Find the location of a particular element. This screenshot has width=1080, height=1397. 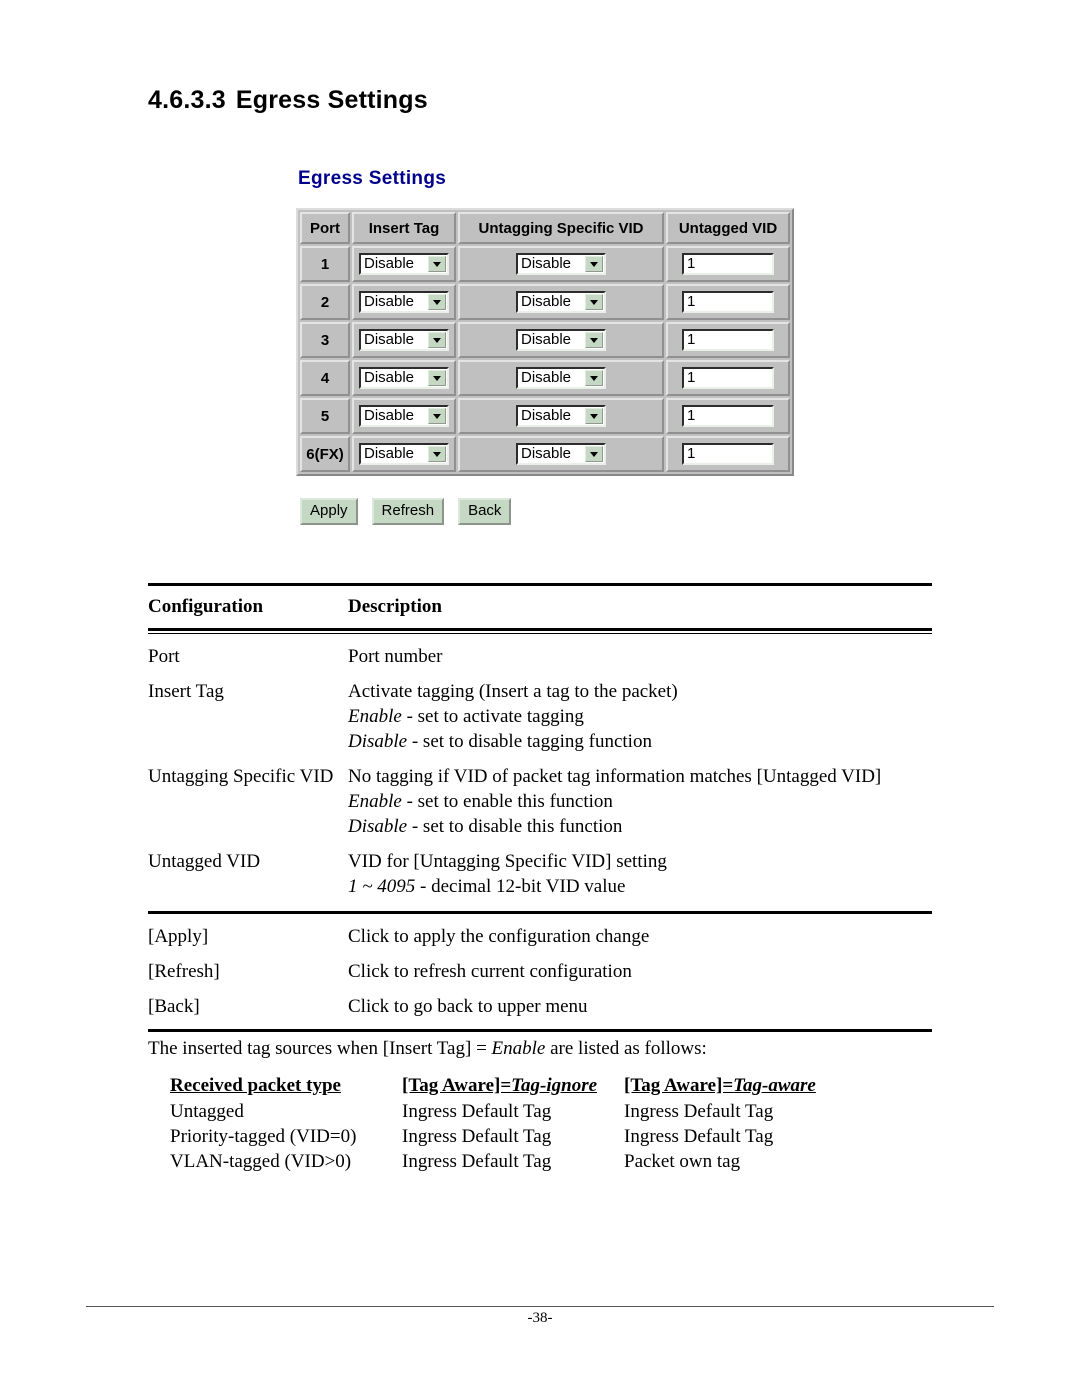

packet-type: Untagged is located at coordinates (207, 1111).